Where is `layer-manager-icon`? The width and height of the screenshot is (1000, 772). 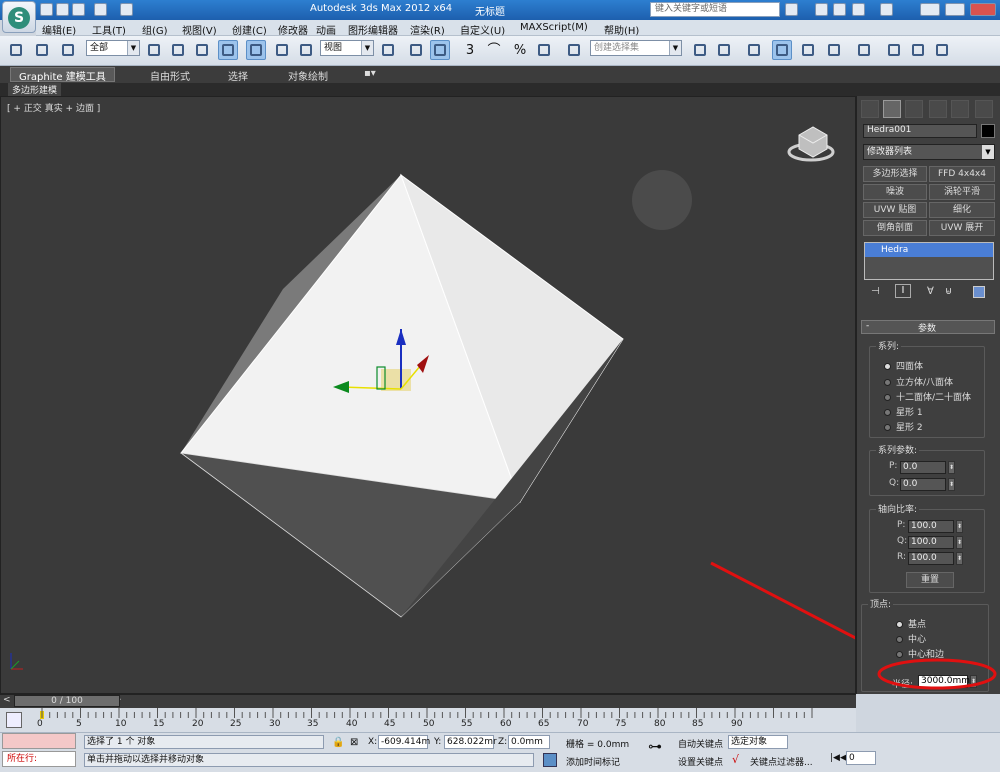
layer-manager-icon is located at coordinates (754, 50).